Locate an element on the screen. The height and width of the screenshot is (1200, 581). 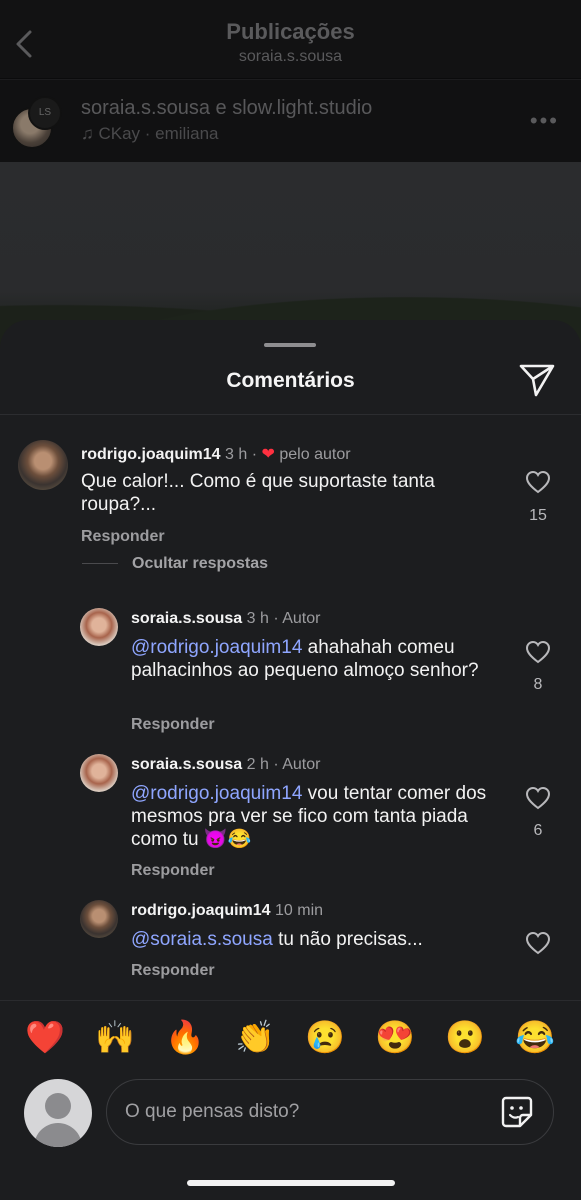
emoji-bar is located at coordinates (290, 1038).